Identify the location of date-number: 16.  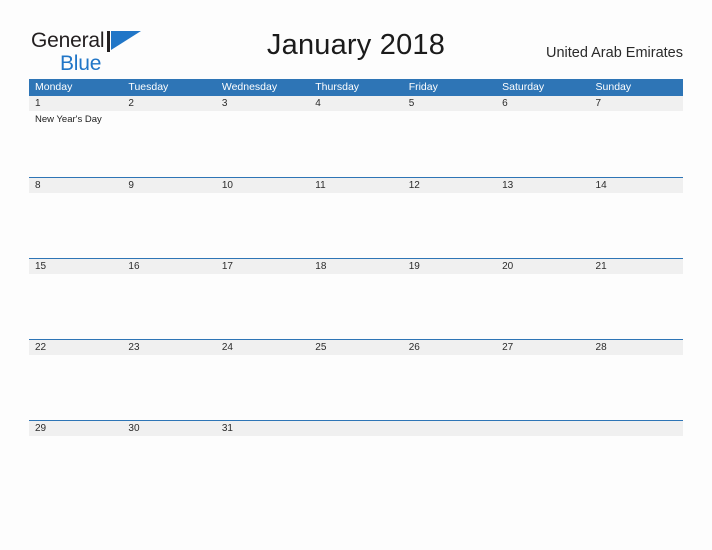
(134, 266).